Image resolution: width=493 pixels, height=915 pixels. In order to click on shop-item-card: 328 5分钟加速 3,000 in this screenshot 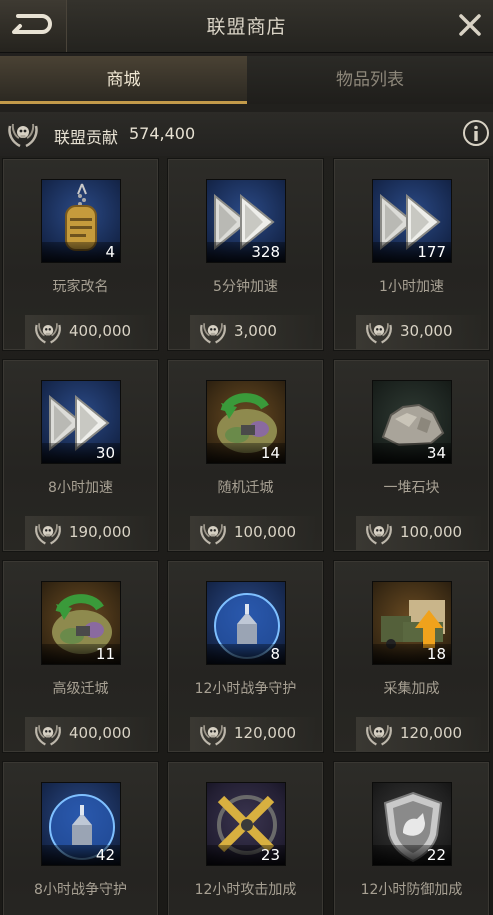, I will do `click(245, 254)`.